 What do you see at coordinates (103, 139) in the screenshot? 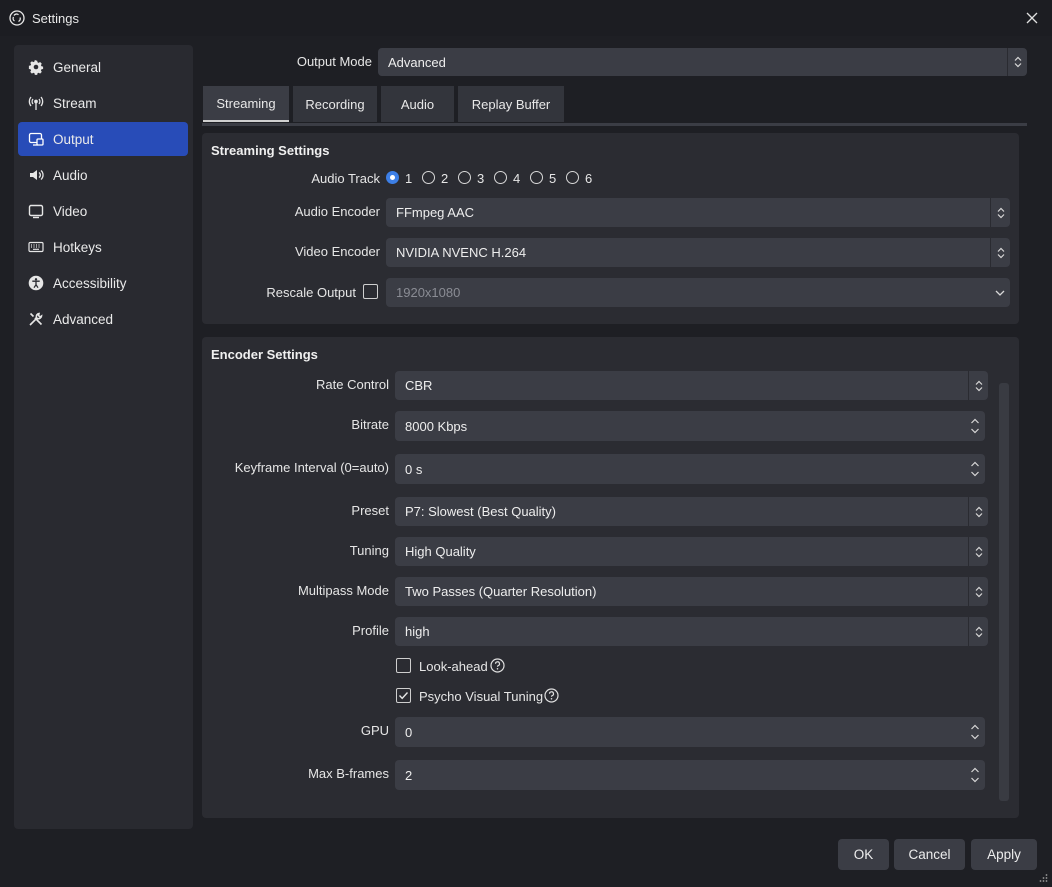
I see `sidebar-item-output: Output` at bounding box center [103, 139].